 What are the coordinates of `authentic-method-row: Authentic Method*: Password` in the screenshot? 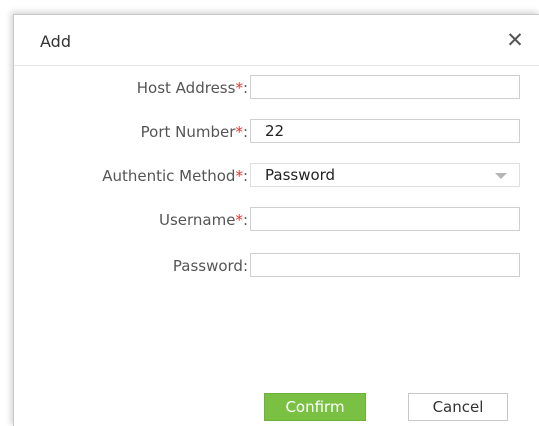 It's located at (276, 176).